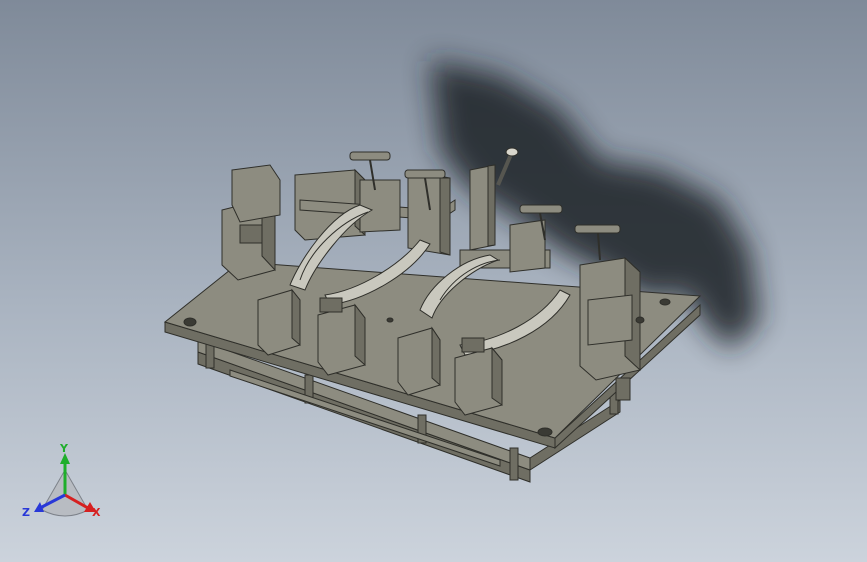 Image resolution: width=867 pixels, height=562 pixels. What do you see at coordinates (251, 222) in the screenshot?
I see `left-cylinder-block` at bounding box center [251, 222].